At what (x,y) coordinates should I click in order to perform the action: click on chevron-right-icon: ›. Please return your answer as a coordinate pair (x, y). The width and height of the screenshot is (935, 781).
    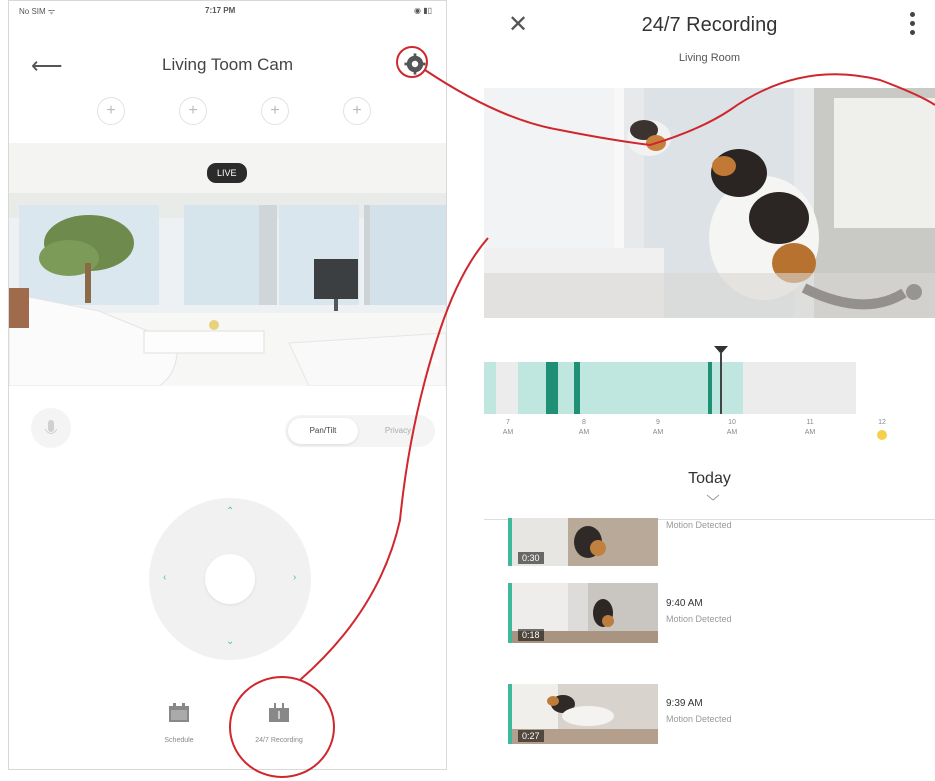
    Looking at the image, I should click on (294, 577).